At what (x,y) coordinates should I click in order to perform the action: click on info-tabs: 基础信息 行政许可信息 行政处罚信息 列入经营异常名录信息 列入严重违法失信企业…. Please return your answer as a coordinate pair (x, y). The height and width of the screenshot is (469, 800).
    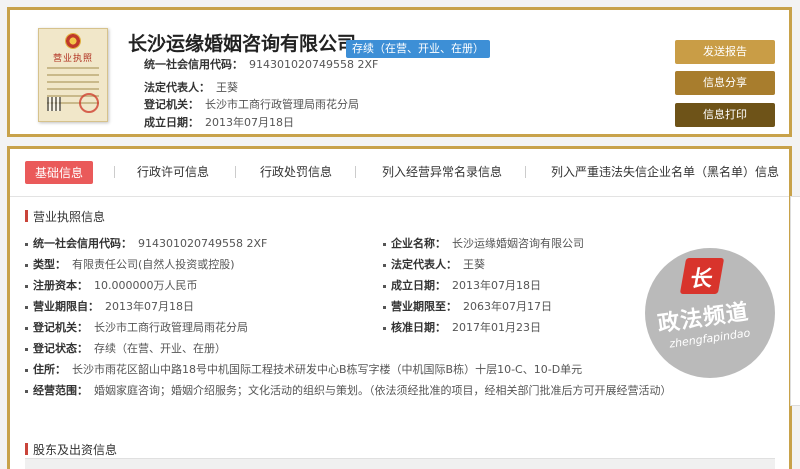
    Looking at the image, I should click on (399, 173).